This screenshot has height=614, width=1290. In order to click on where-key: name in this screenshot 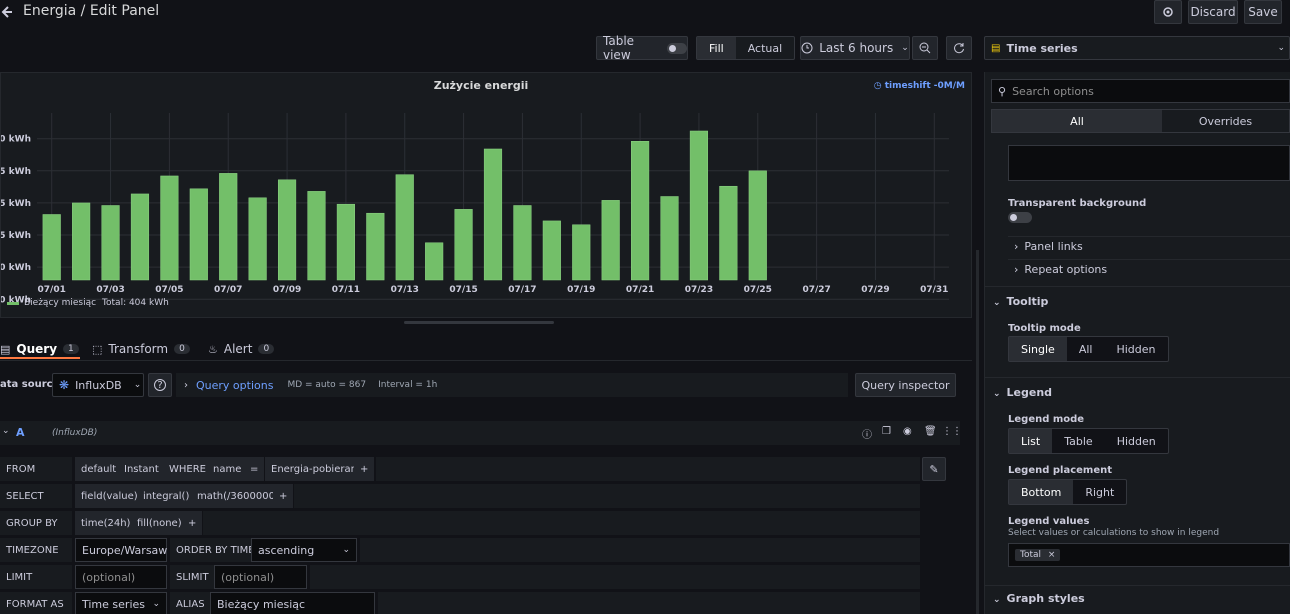, I will do `click(227, 469)`.